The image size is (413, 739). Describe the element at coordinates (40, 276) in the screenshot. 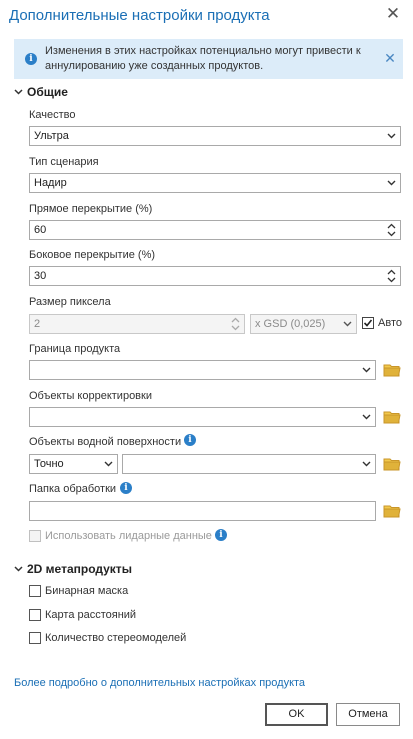

I see `side-overlap-value: 30` at that location.